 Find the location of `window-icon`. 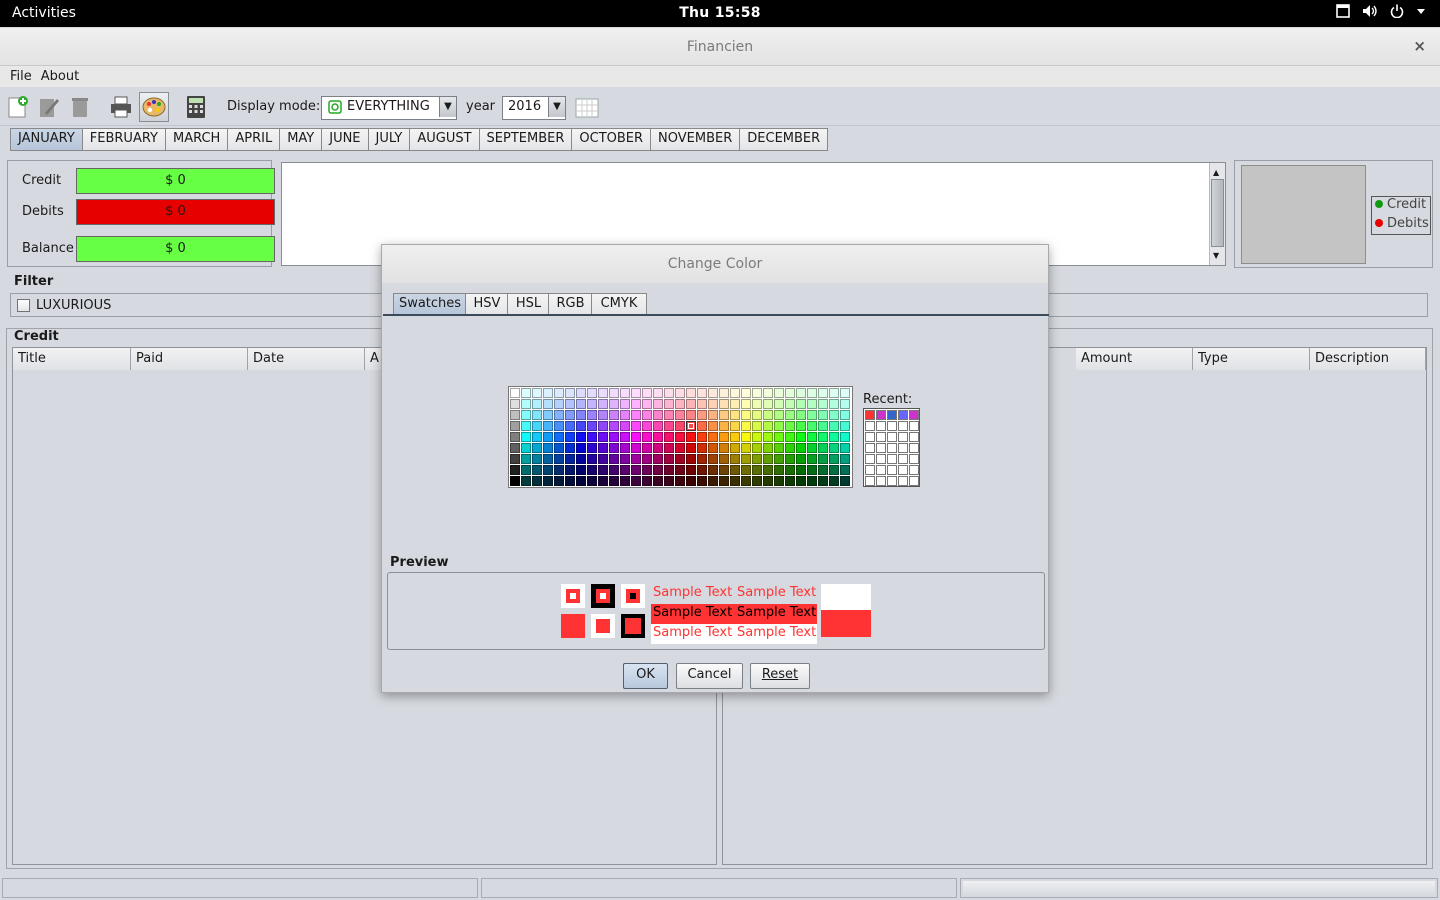

window-icon is located at coordinates (1343, 11).